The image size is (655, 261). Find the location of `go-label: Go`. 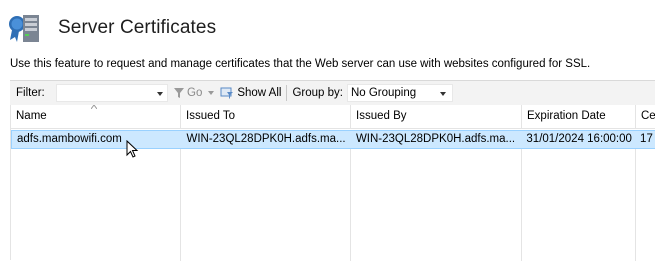

go-label: Go is located at coordinates (195, 93).